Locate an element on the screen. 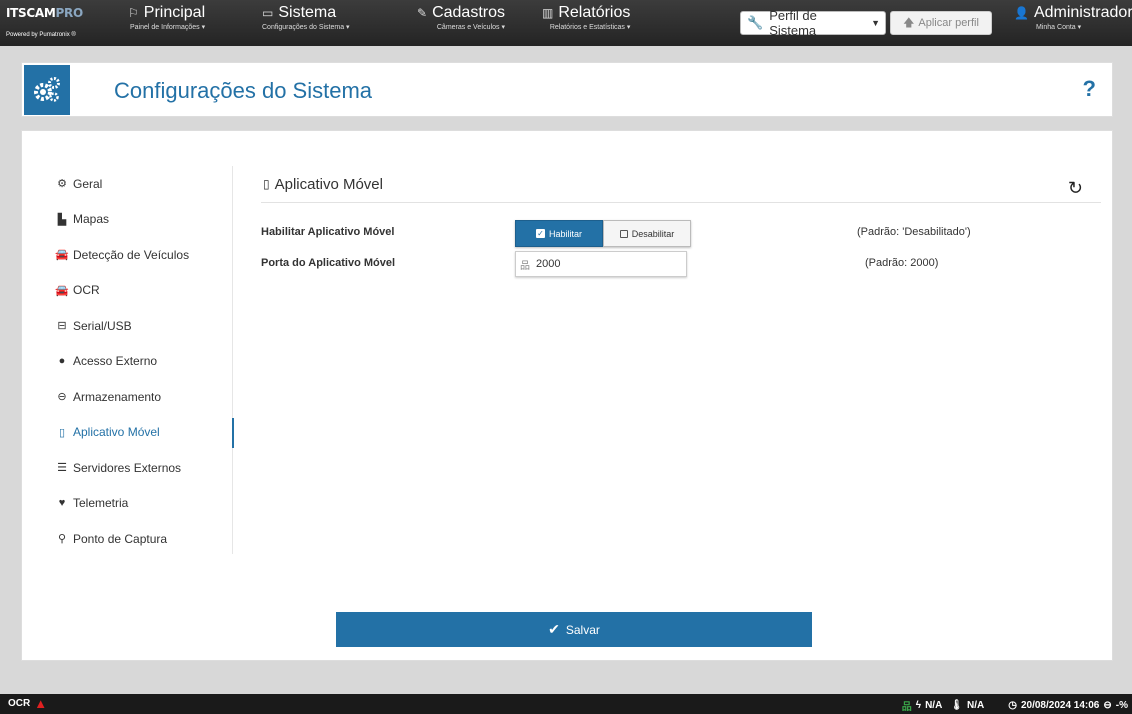 This screenshot has height=714, width=1132. enable-toggle-group: ✓ Habilitar Desabilitar is located at coordinates (603, 233).